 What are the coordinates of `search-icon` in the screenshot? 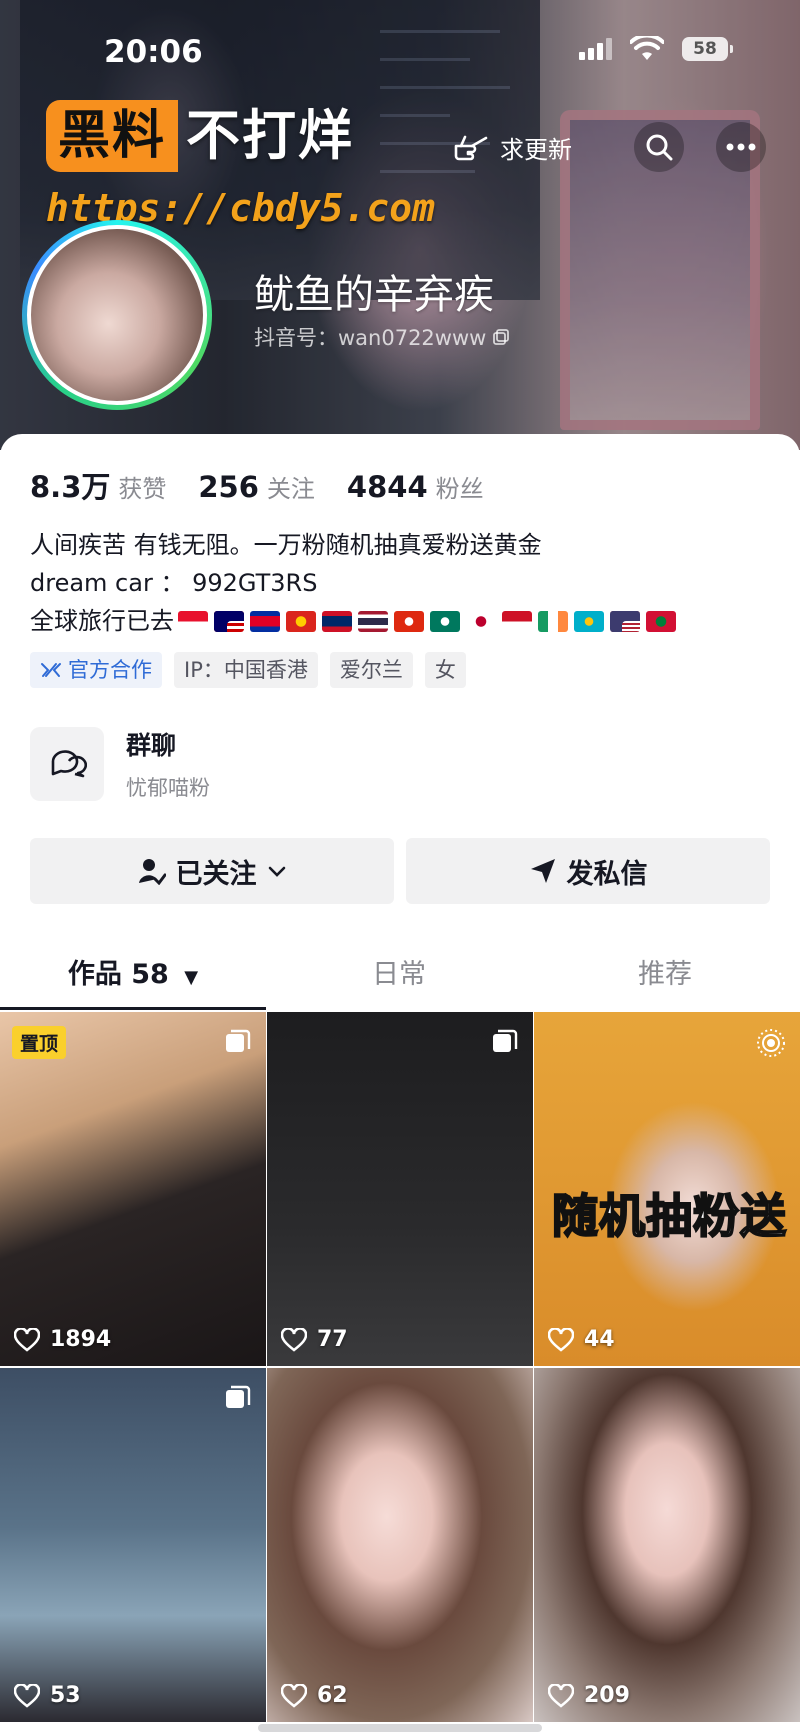 It's located at (659, 147).